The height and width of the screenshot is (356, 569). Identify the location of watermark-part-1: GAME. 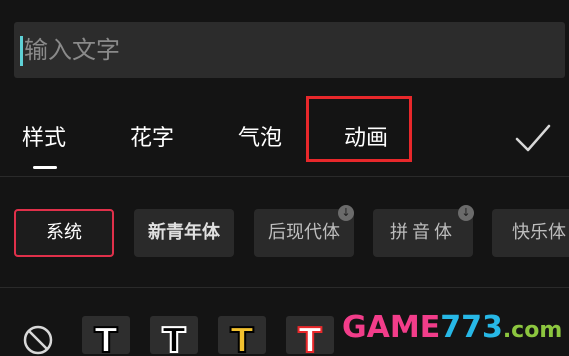
(391, 327).